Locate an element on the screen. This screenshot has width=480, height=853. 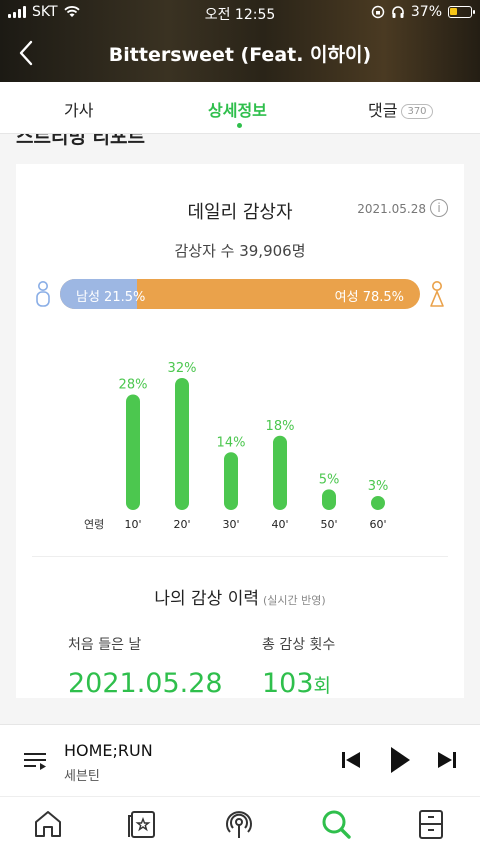
age-axis-label: 연령 is located at coordinates (94, 524).